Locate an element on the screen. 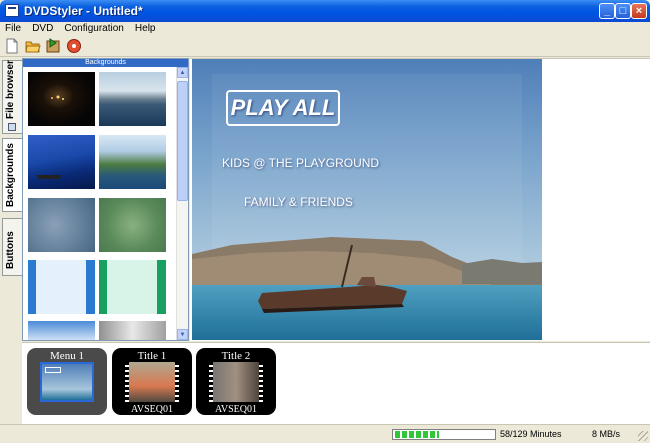 Image resolution: width=650 pixels, height=443 pixels. filmstrip-item-menu1: Menu 1 is located at coordinates (67, 381).